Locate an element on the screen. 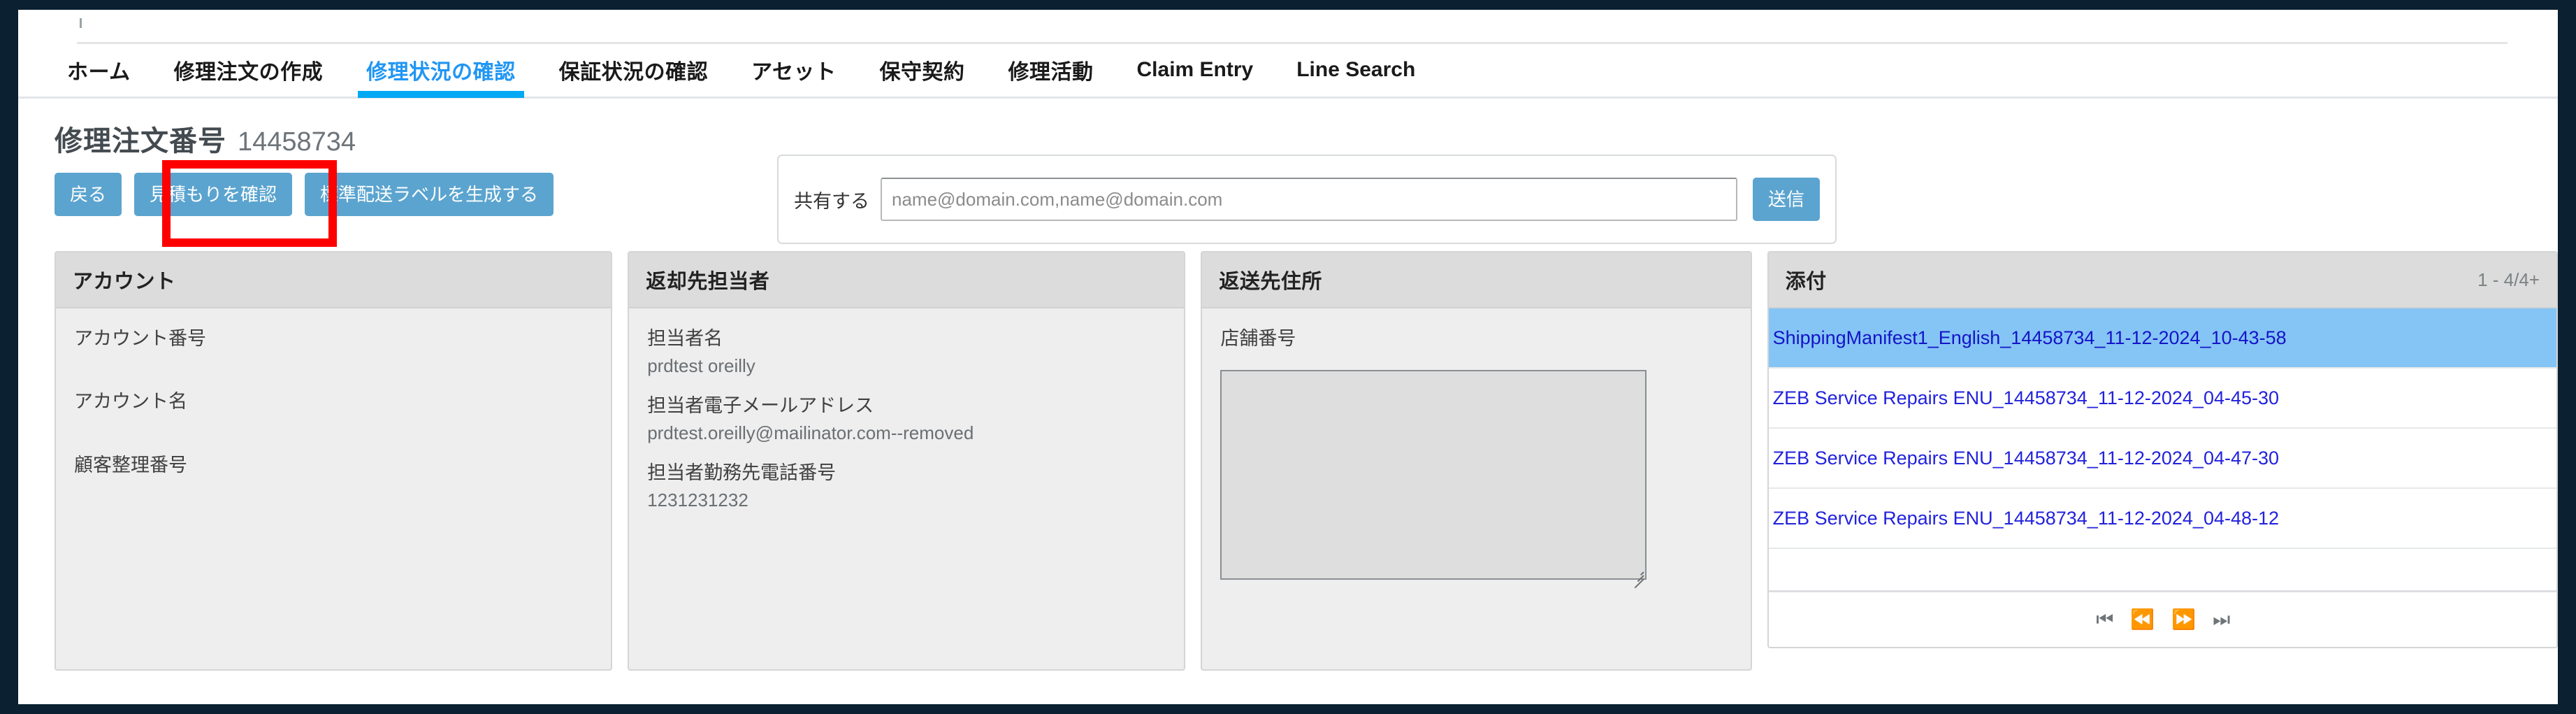 The width and height of the screenshot is (2576, 714). attachments-card-header: 添付 1 - 4/4+ is located at coordinates (2162, 280).